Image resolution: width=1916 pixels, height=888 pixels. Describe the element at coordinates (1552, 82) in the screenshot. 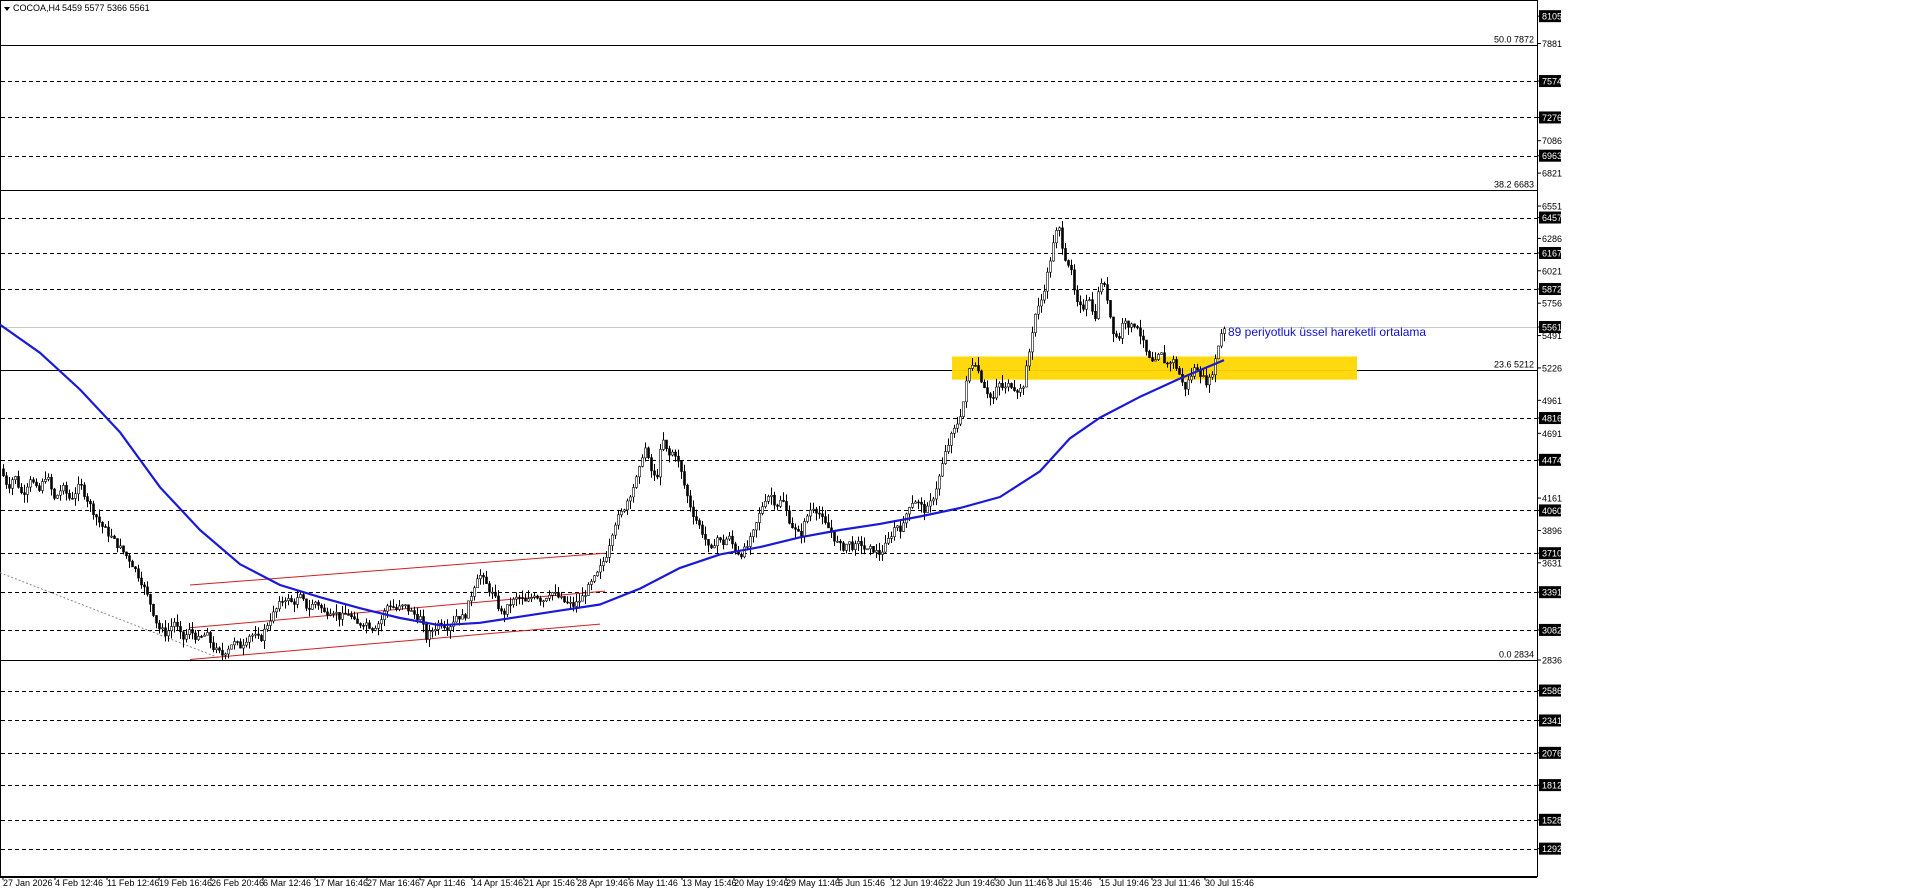

I see `price-tick-label: 7574` at that location.